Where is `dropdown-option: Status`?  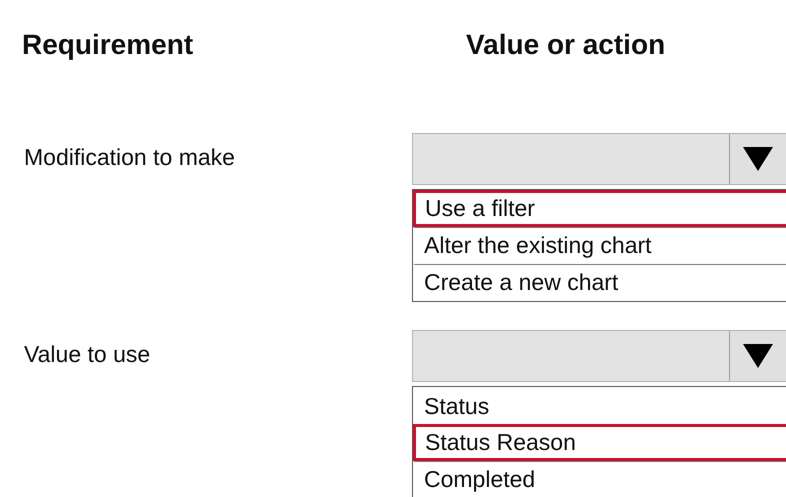
dropdown-option: Status is located at coordinates (599, 405).